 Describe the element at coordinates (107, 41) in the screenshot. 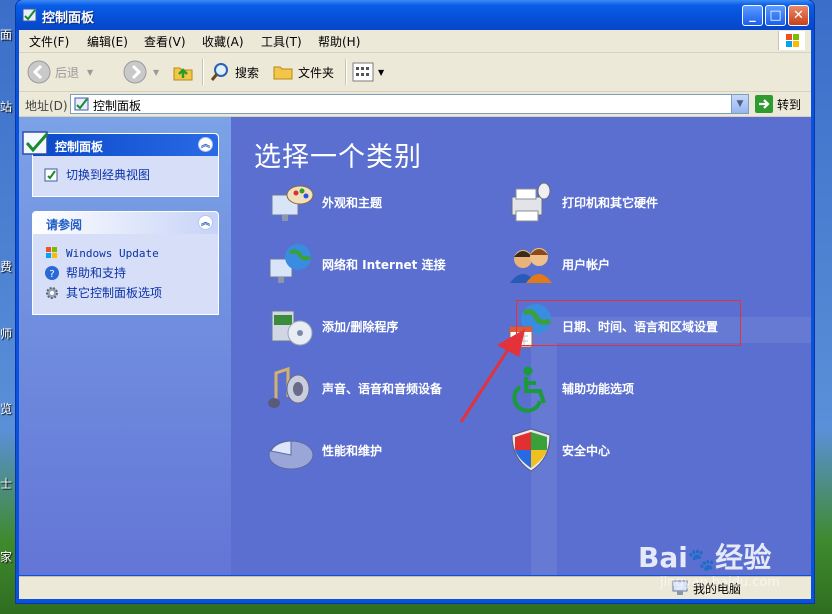

I see `menu-edit: 编辑(E)` at that location.